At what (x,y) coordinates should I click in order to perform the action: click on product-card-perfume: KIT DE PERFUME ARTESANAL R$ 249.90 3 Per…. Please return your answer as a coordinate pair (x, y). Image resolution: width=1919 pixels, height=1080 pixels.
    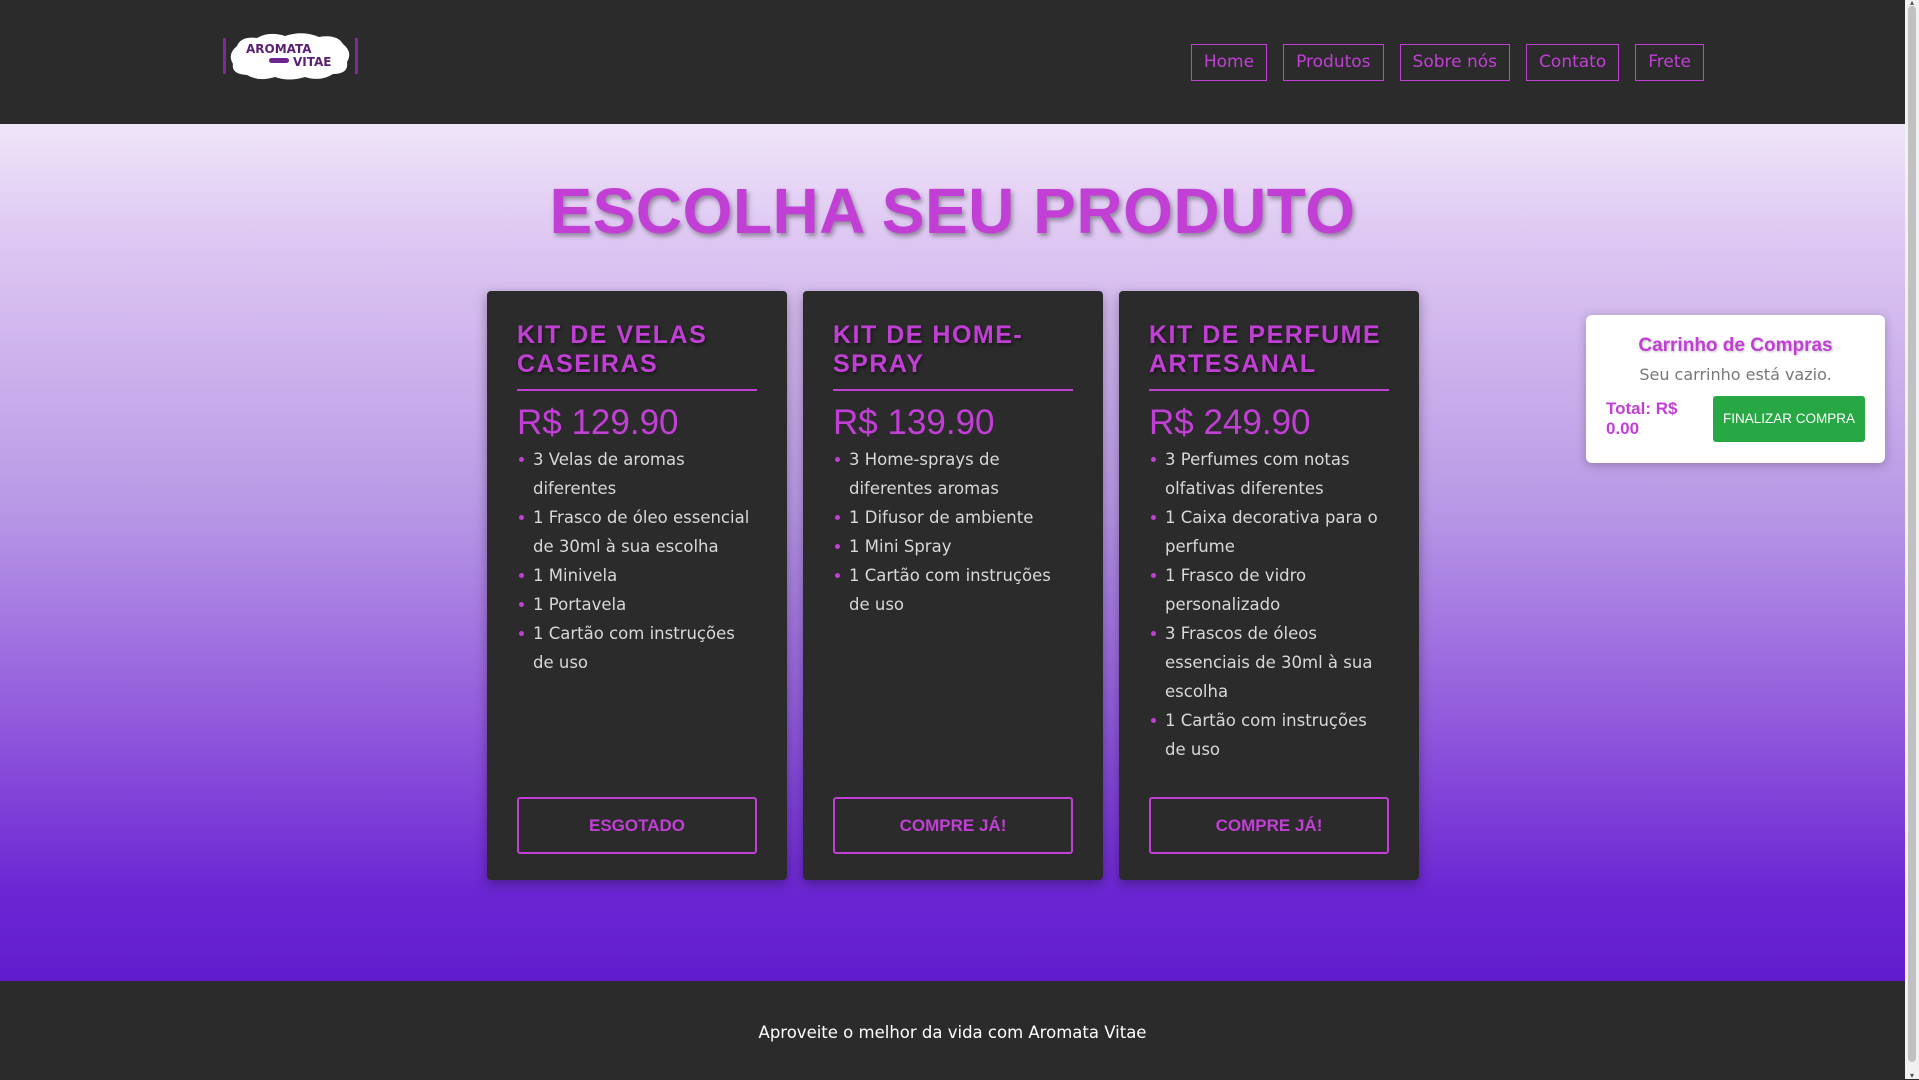
    Looking at the image, I should click on (1269, 585).